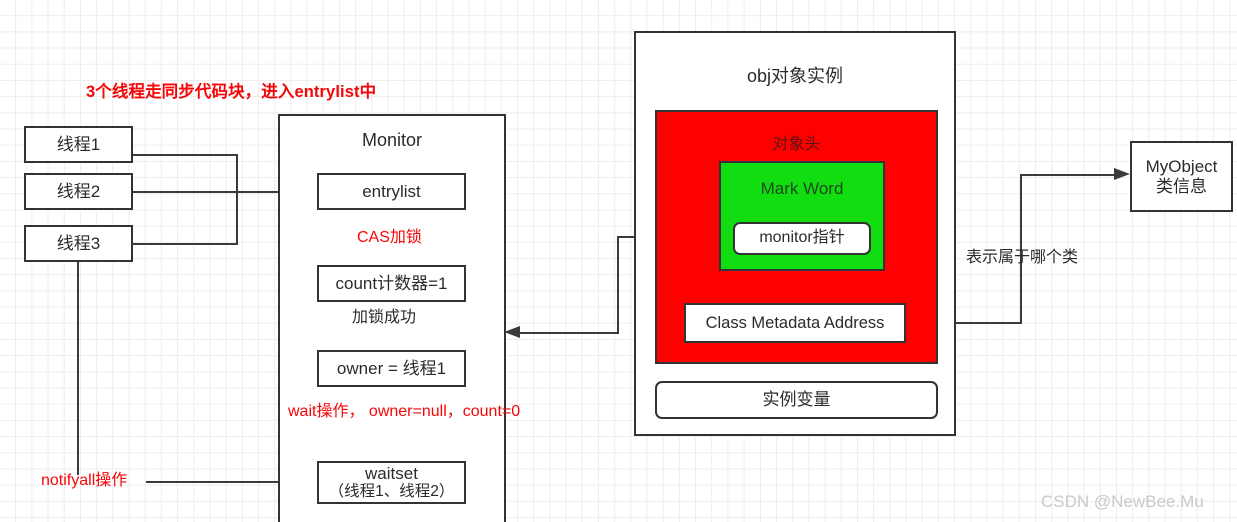 The height and width of the screenshot is (522, 1237). I want to click on wait-label-line2: owner=null，count=0, so click(444, 411).